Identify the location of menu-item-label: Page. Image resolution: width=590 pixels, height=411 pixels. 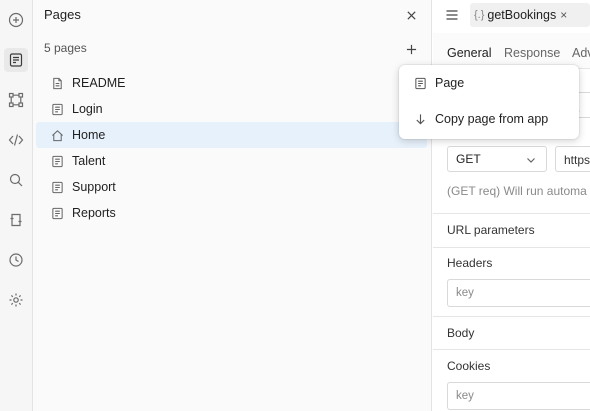
(450, 83).